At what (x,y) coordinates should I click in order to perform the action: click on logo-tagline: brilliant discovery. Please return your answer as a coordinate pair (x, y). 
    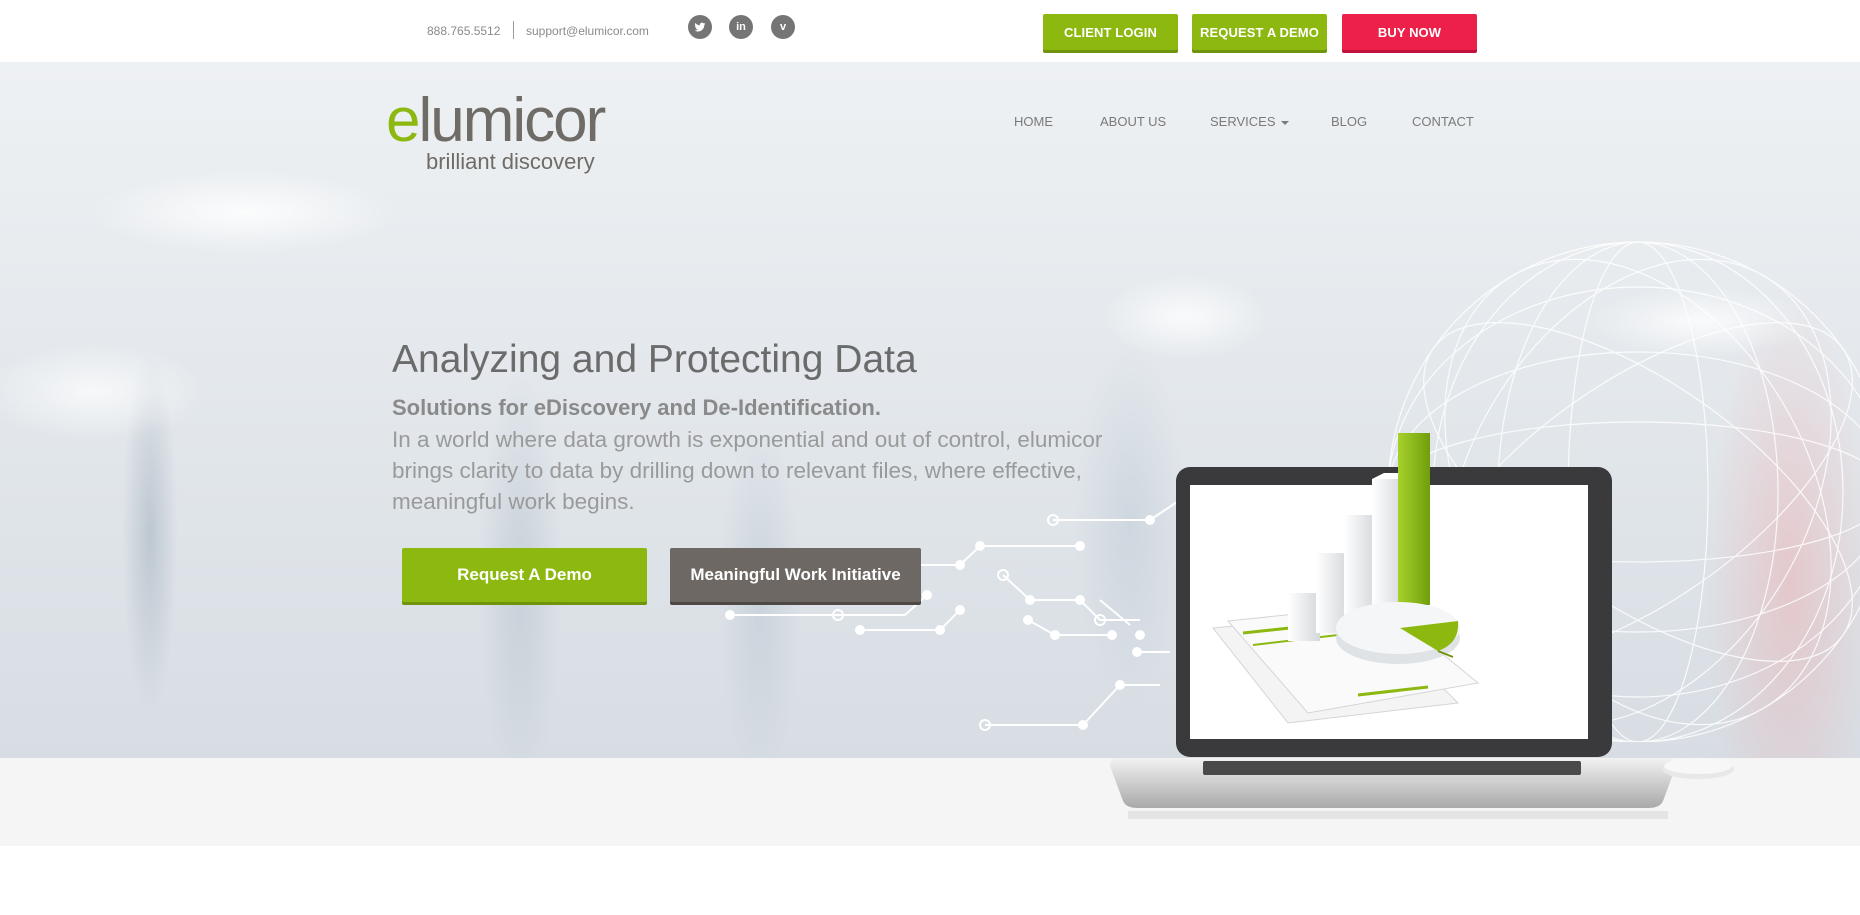
    Looking at the image, I should click on (510, 161).